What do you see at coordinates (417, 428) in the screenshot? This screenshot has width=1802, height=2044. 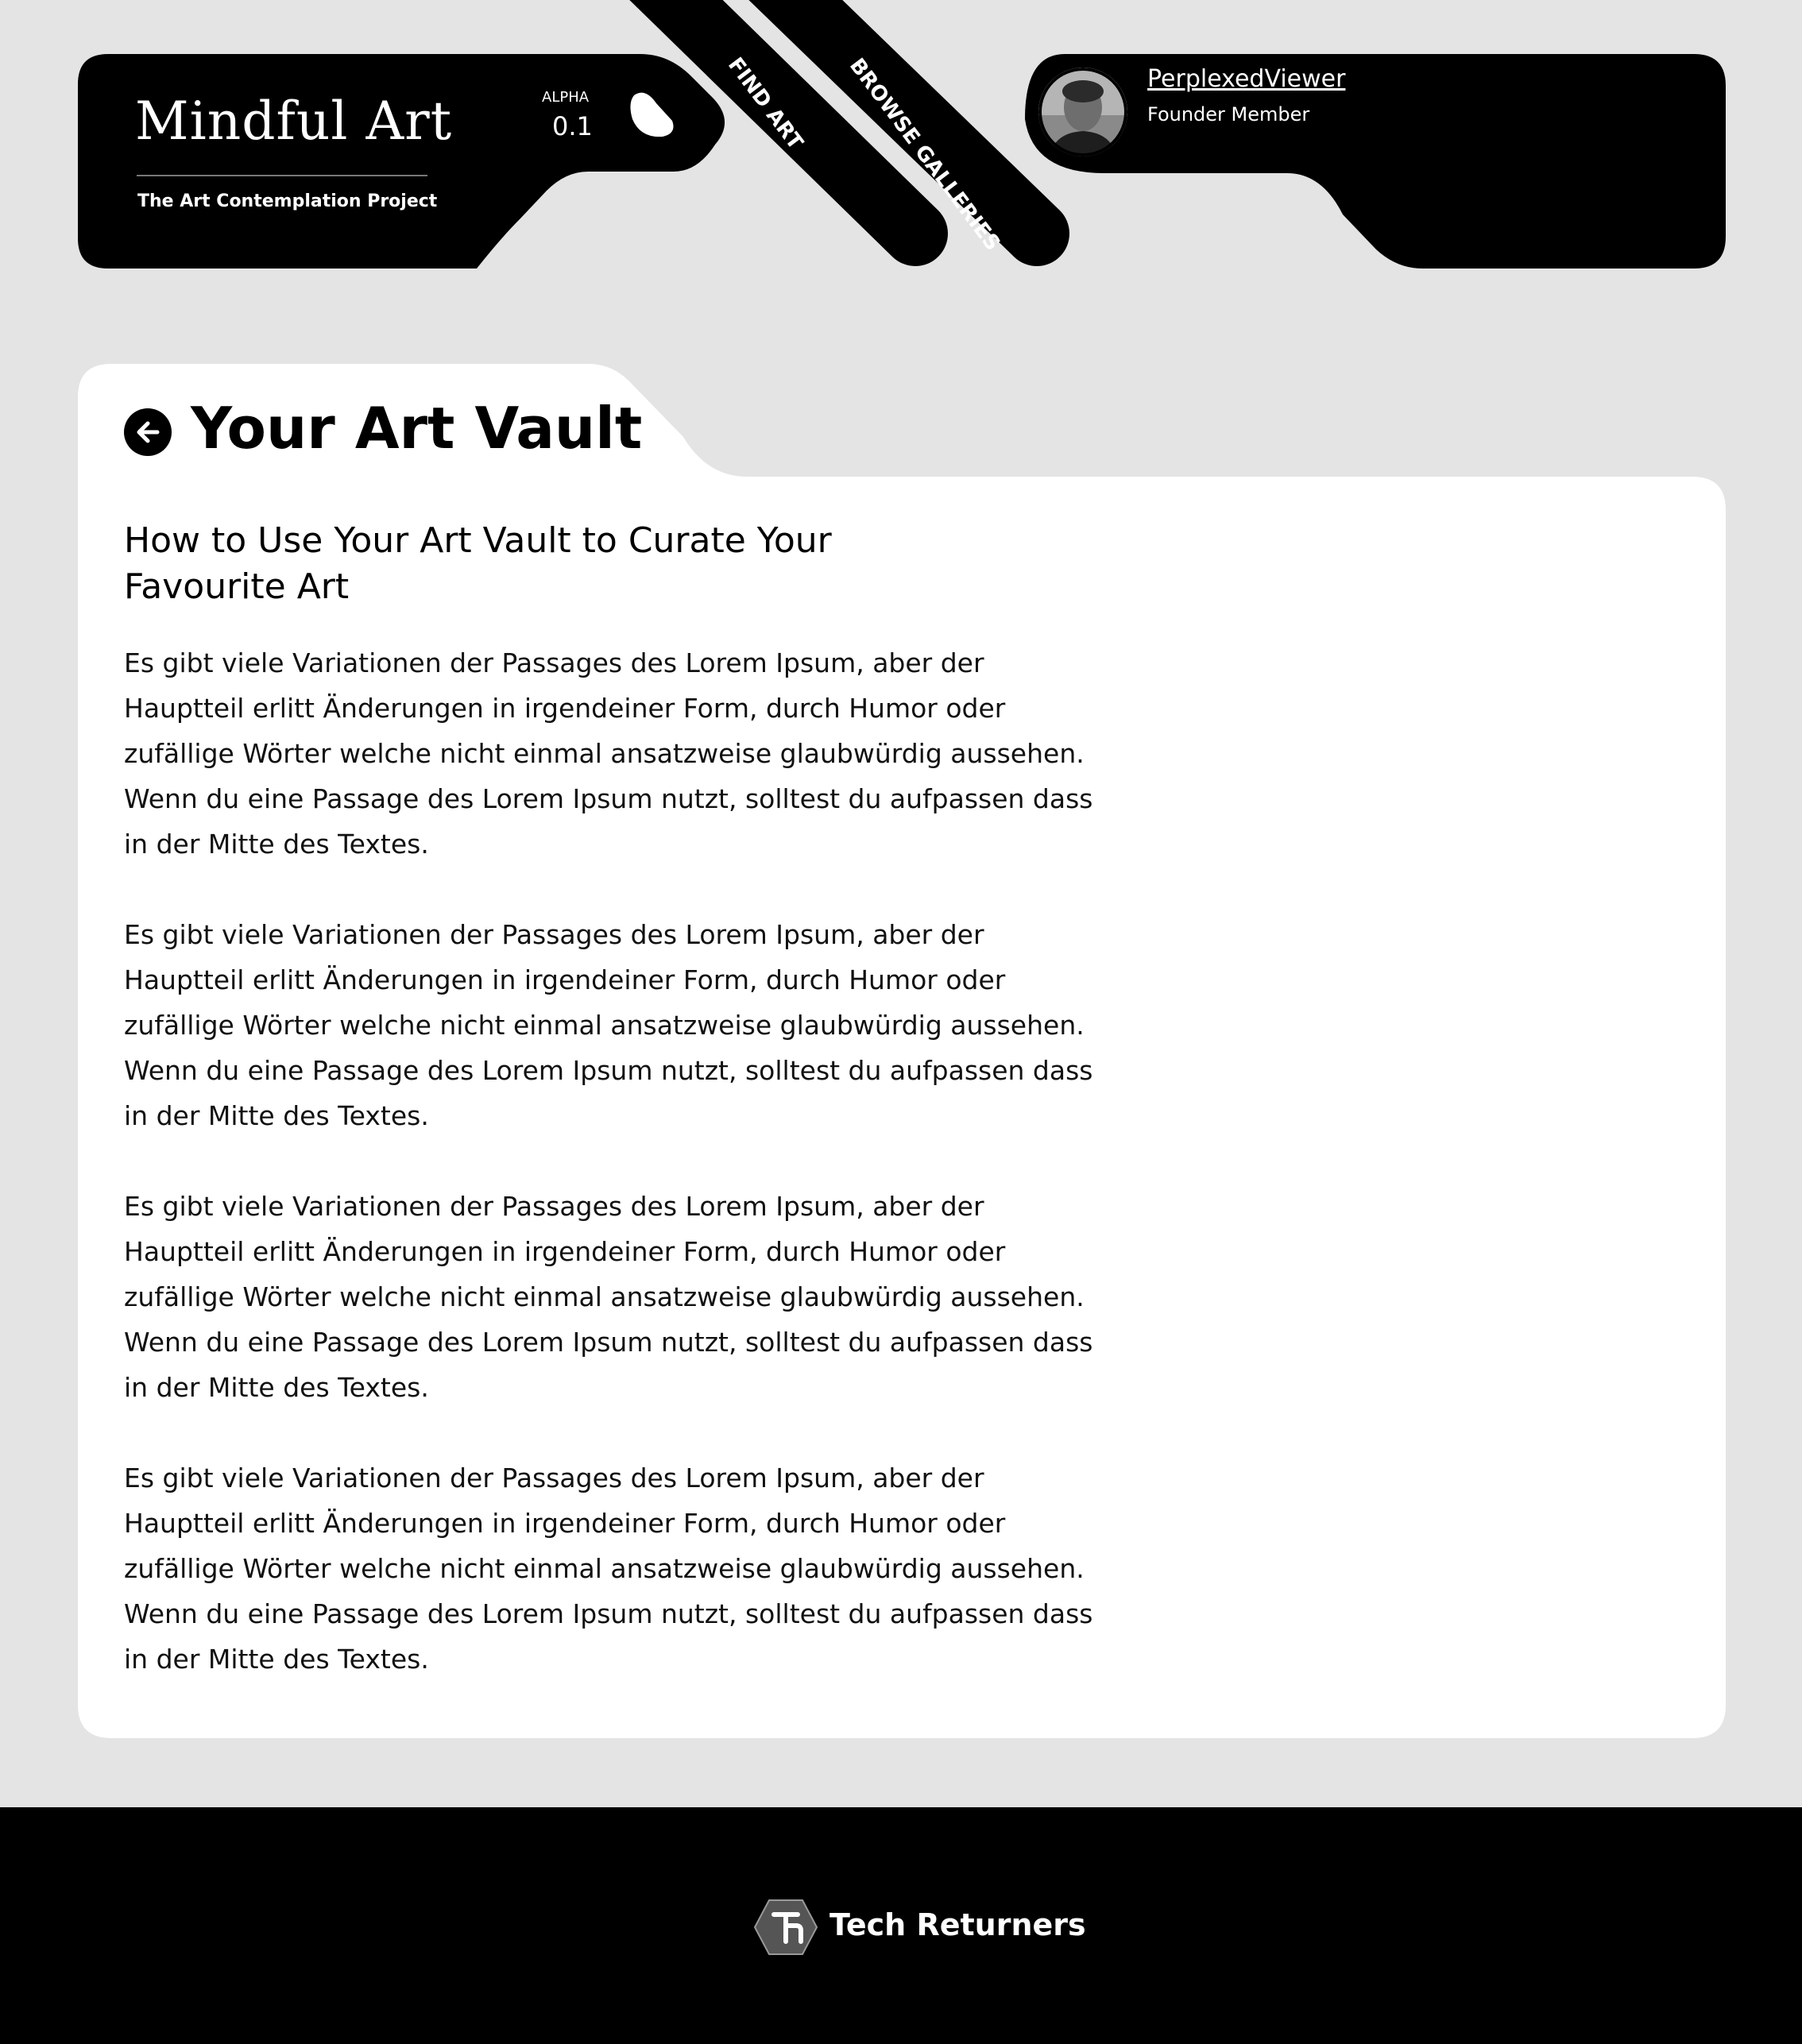 I see `page-title: Your Art Vault` at bounding box center [417, 428].